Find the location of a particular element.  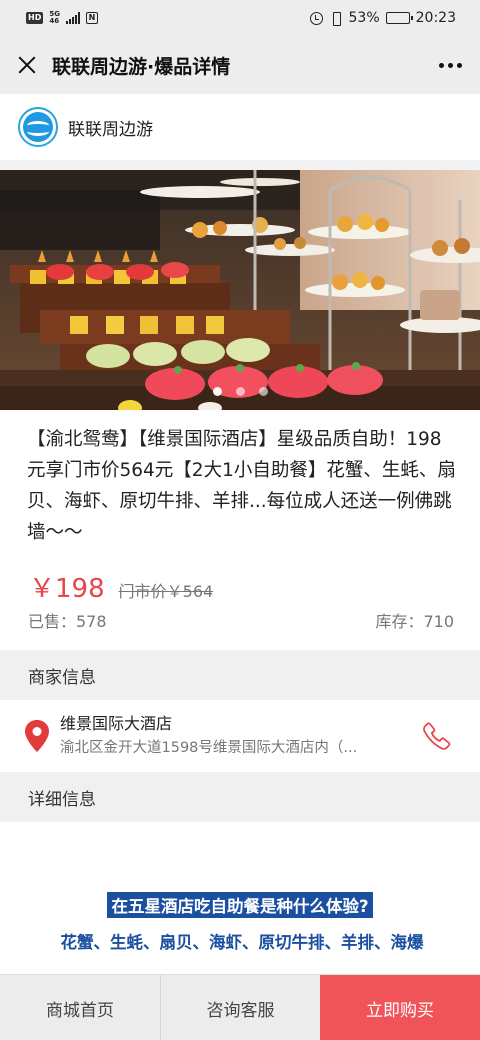

bottom-action-bar: 商城首页 咨询客服 立即购买 is located at coordinates (240, 1007).